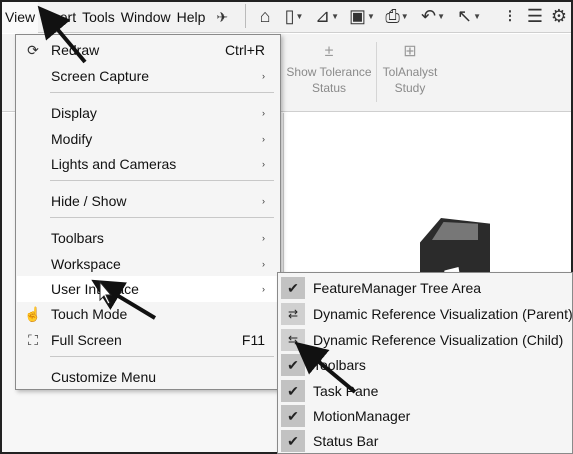  Describe the element at coordinates (148, 289) in the screenshot. I see `menu-item-user-interface: User Interface ›` at that location.